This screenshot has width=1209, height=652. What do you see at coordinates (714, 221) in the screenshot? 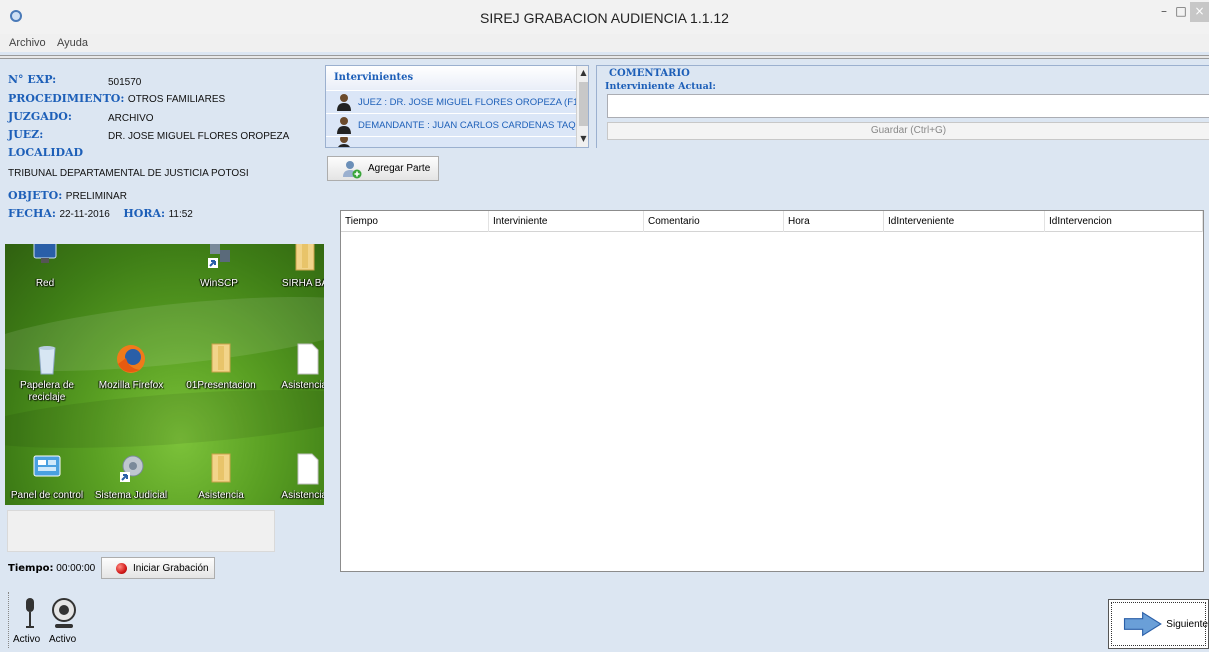
I see `column-header-comentario: Comentario` at bounding box center [714, 221].